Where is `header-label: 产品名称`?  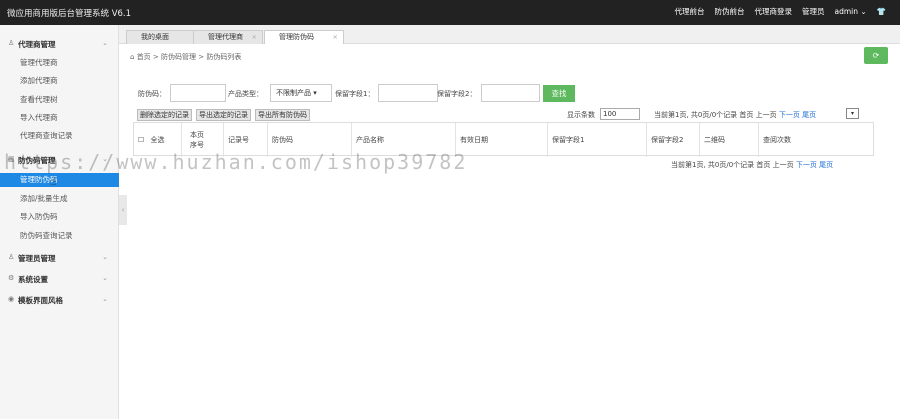
header-label: 产品名称 is located at coordinates (370, 140).